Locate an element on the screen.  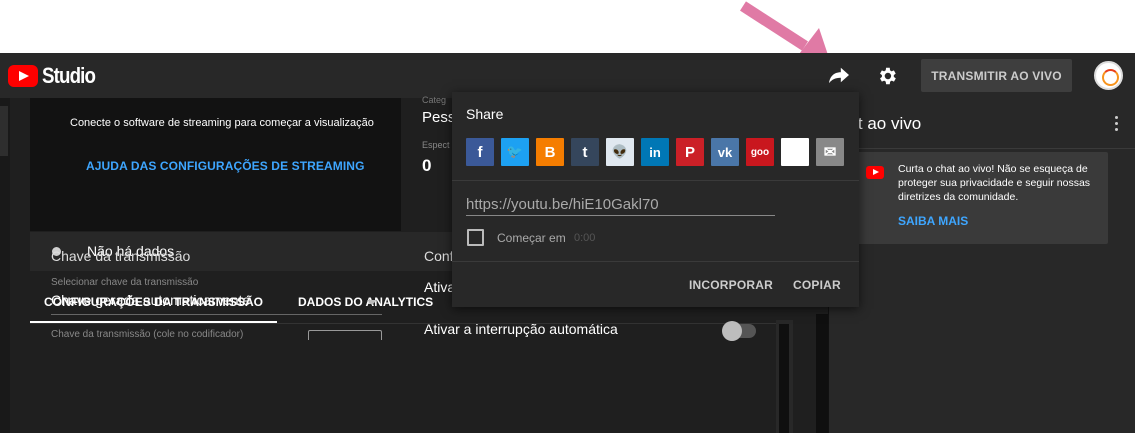
blank-share-icon is located at coordinates (795, 152).